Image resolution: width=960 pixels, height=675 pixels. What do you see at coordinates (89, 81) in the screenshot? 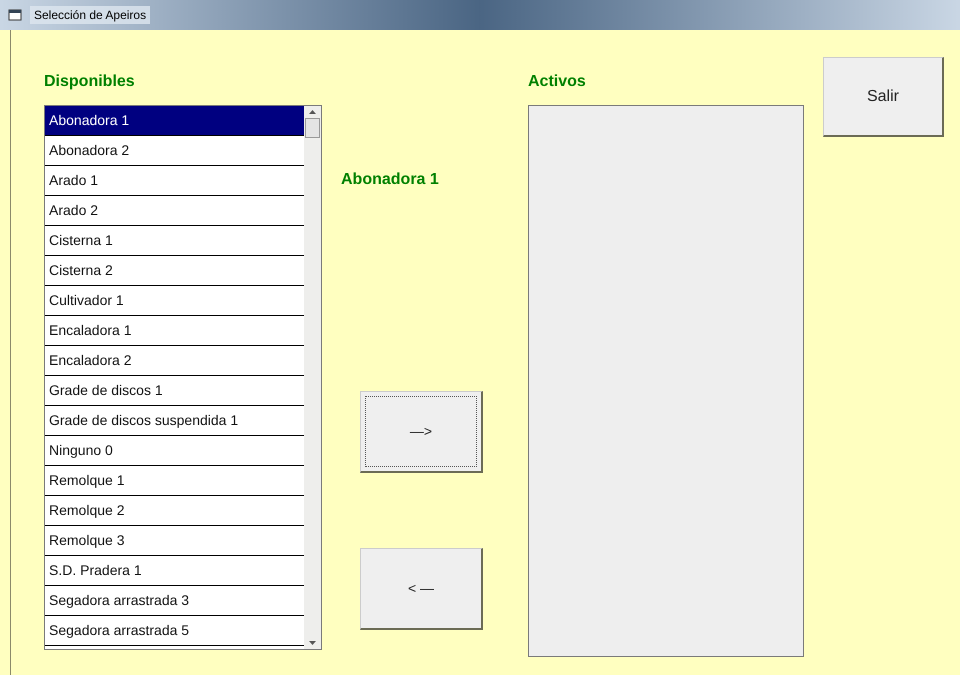
I see `section-label: Disponibles` at bounding box center [89, 81].